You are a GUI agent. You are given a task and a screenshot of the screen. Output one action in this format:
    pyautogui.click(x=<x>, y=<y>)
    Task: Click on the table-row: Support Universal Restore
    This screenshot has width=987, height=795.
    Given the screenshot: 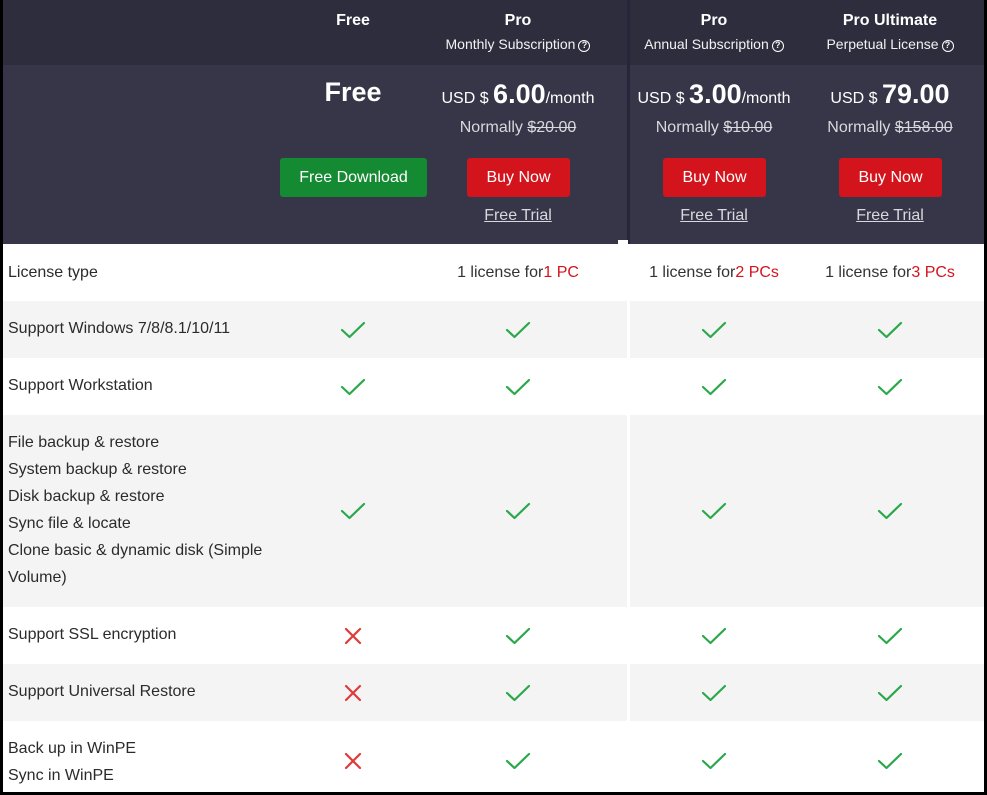 What is the action you would take?
    pyautogui.click(x=493, y=692)
    